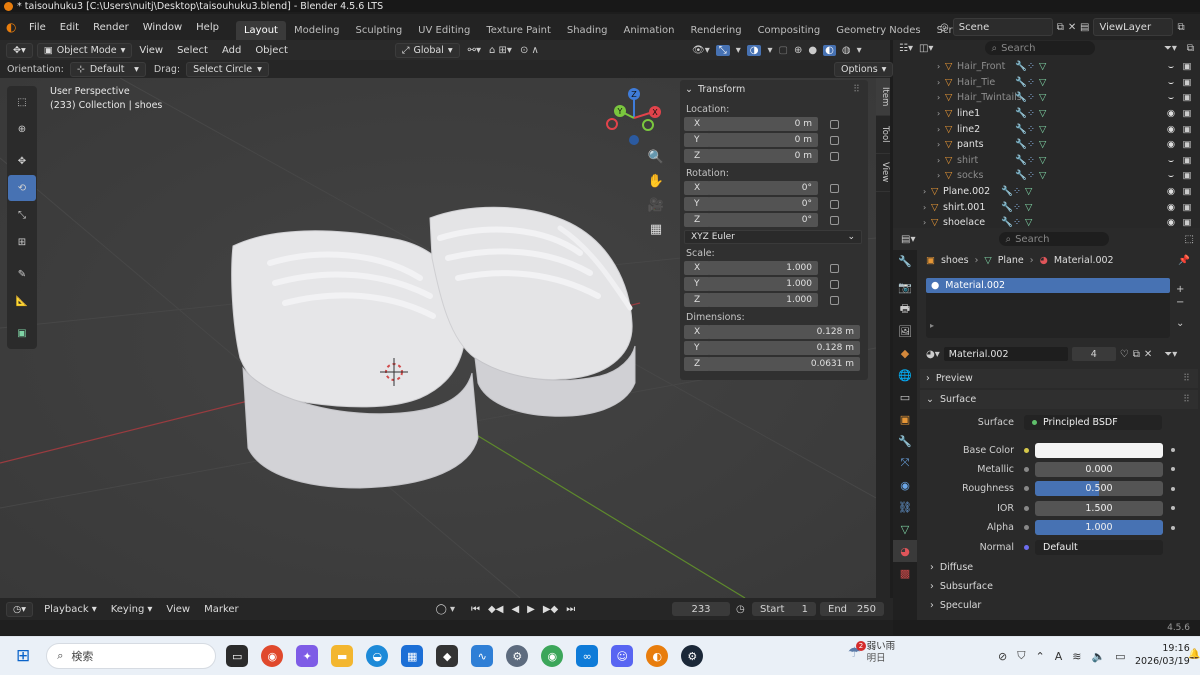 This screenshot has height=675, width=1200. What do you see at coordinates (84, 50) in the screenshot?
I see `mode-dropdown: ▣ Object Mode ▾` at bounding box center [84, 50].